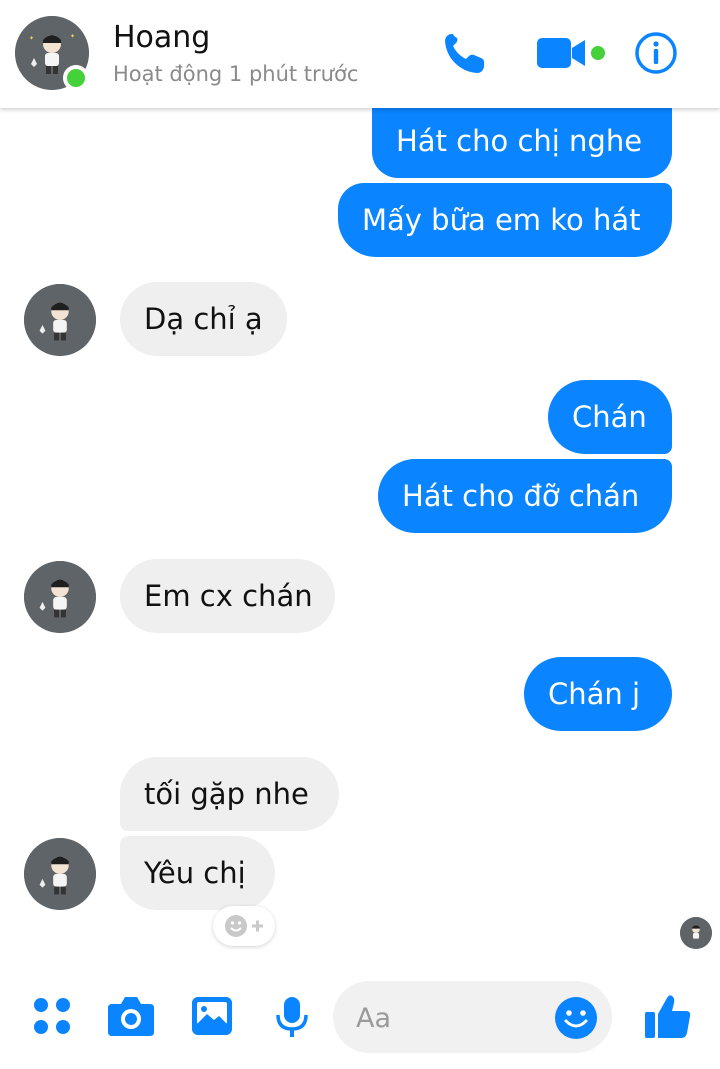  Describe the element at coordinates (131, 1018) in the screenshot. I see `camera-icon` at that location.